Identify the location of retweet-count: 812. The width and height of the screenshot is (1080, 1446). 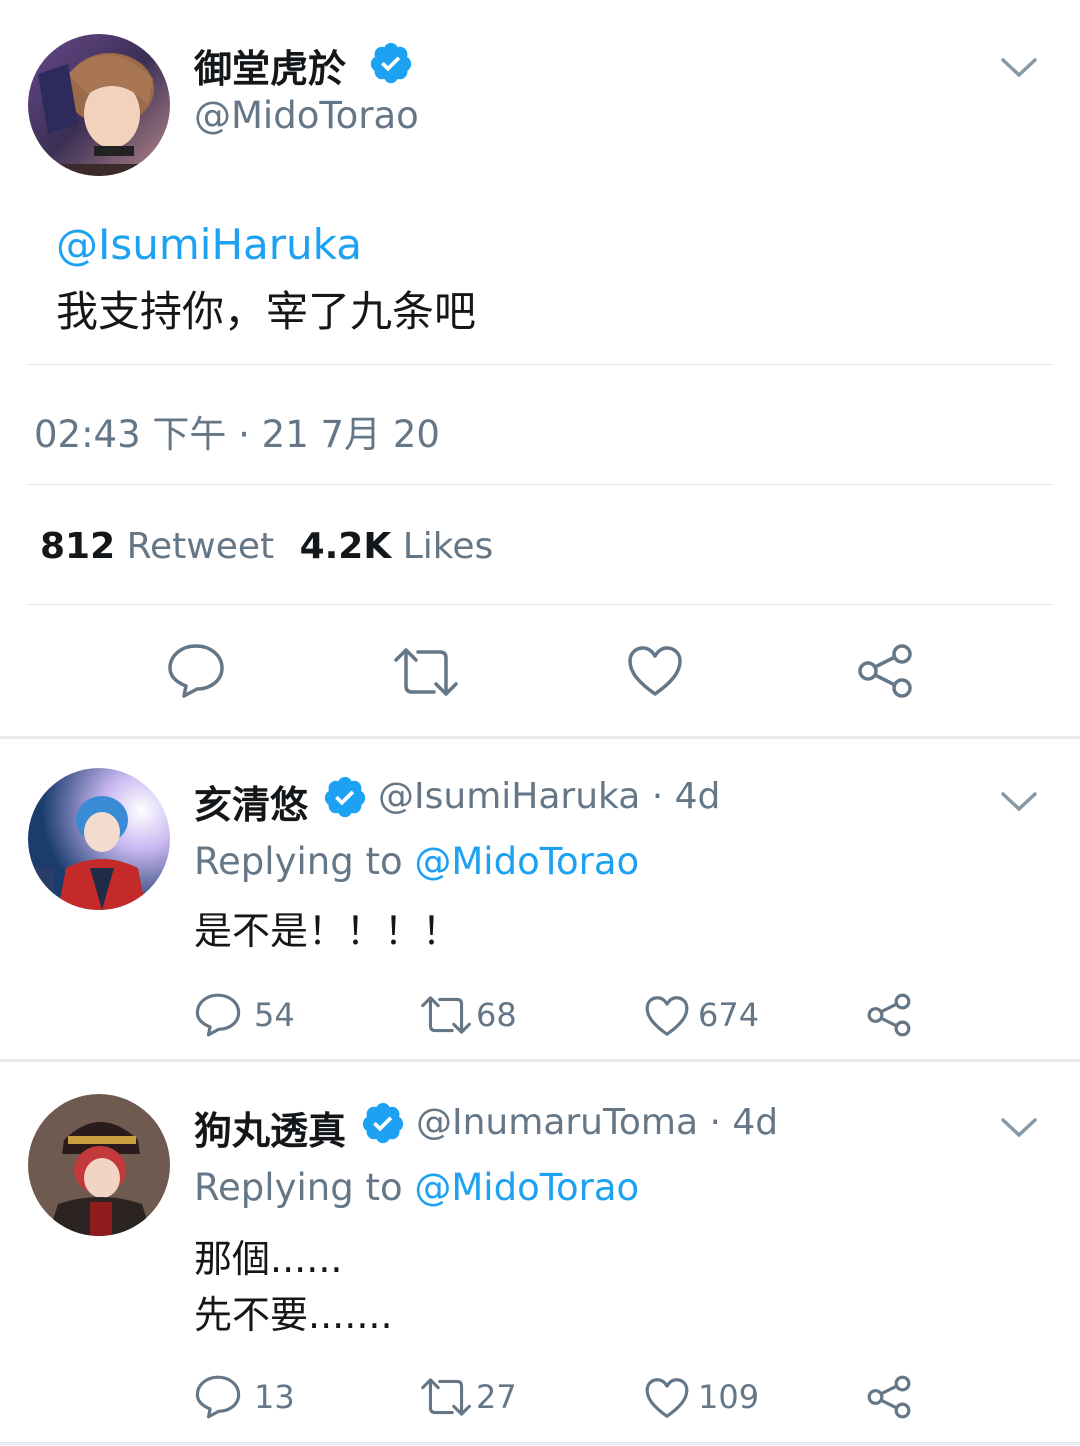
(77, 546).